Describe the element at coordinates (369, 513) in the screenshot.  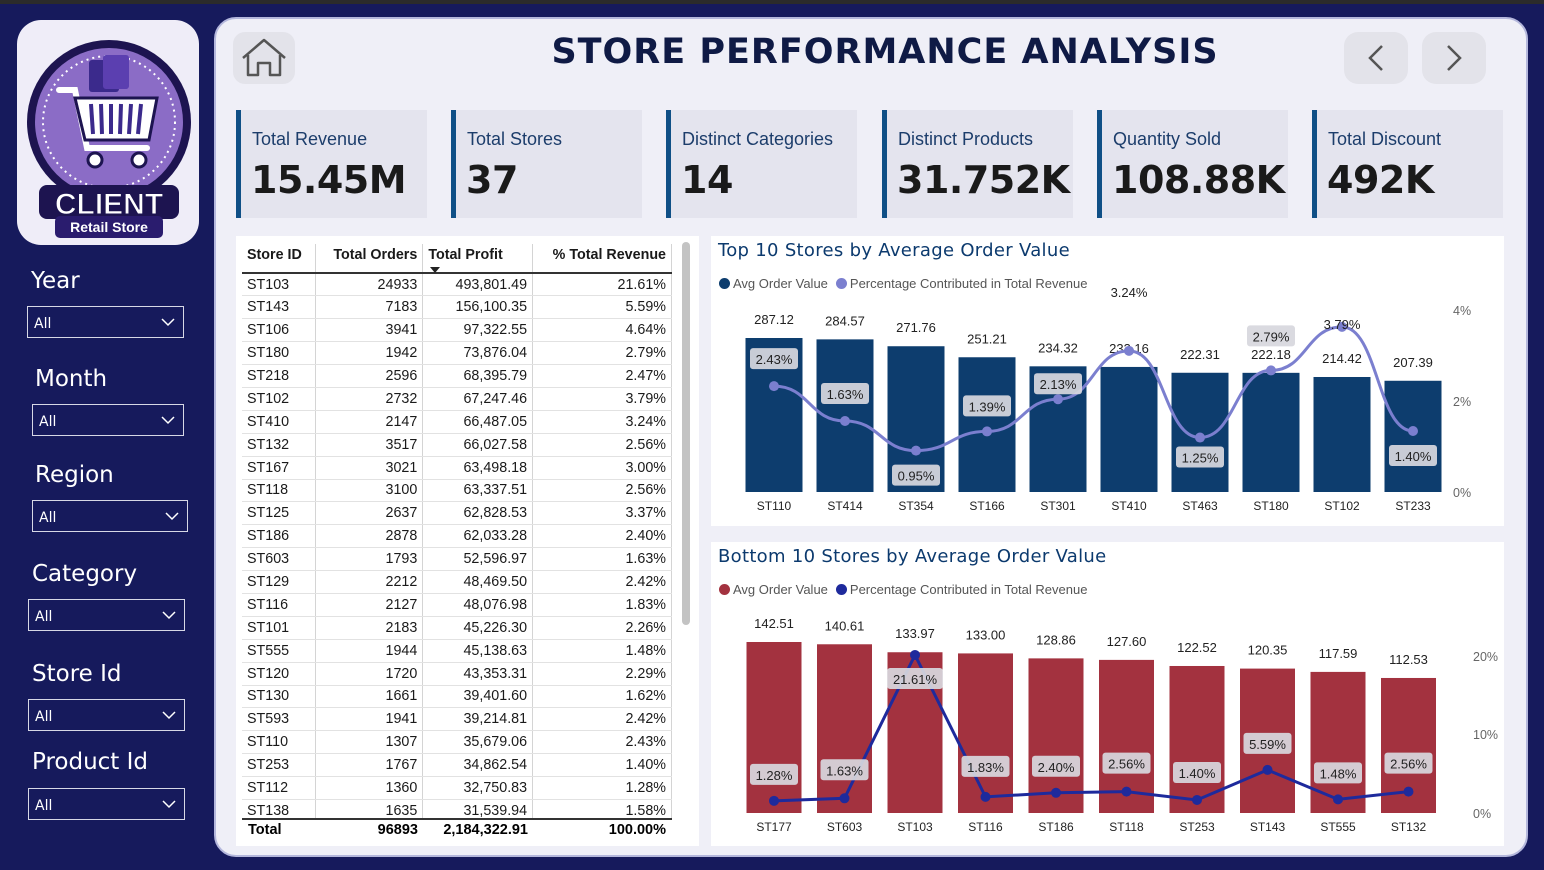
I see `cell-total-orders: 2637` at that location.